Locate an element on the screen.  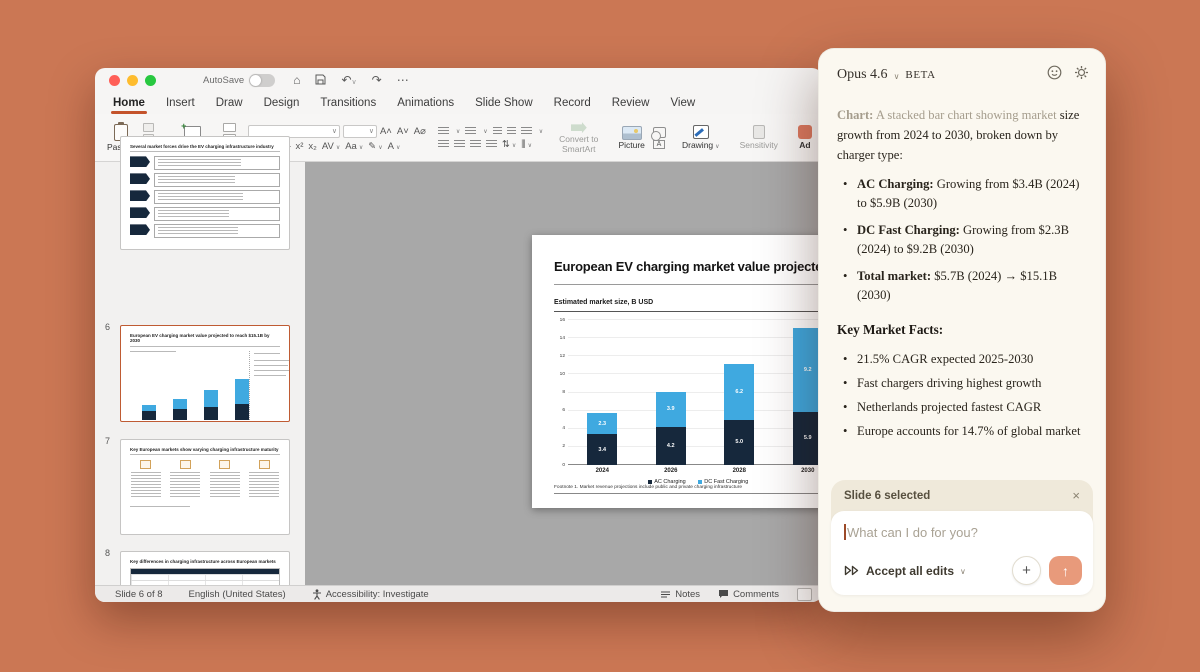
sensitivity-button: Sensitivity is located at coordinates (759, 138).